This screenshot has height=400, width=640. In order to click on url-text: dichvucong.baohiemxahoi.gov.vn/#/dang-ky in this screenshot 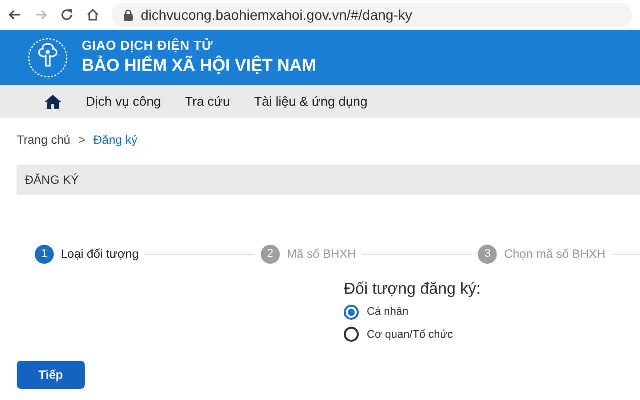, I will do `click(276, 15)`.